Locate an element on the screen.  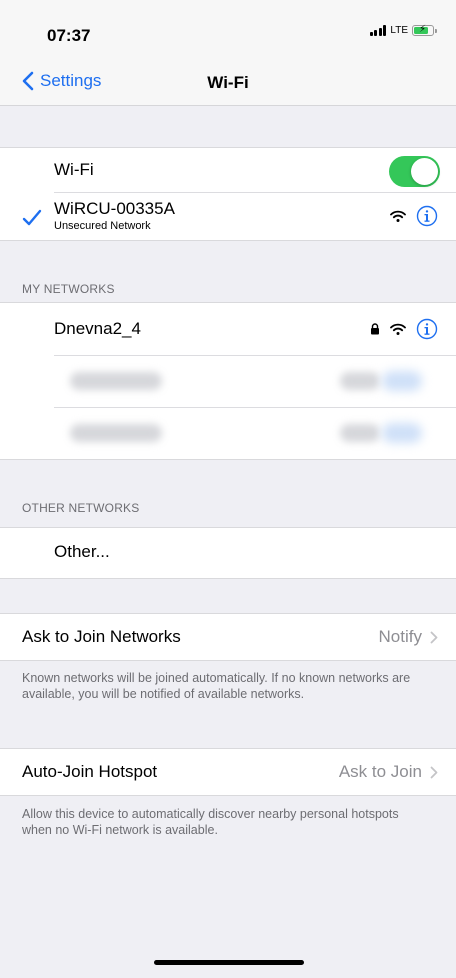
network-name: Dnevna2_4 is located at coordinates (97, 328).